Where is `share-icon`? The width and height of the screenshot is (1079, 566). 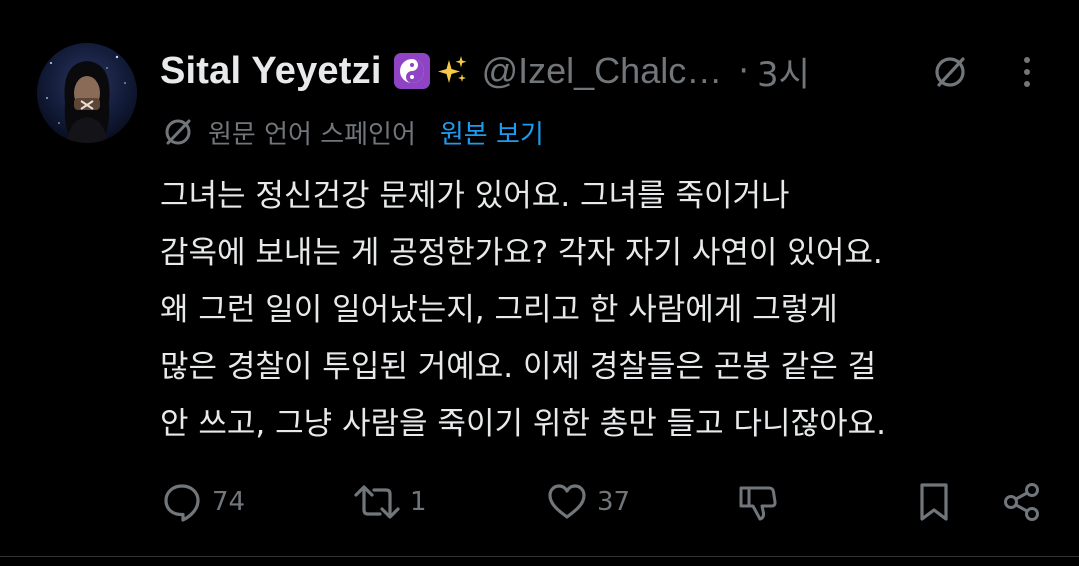 share-icon is located at coordinates (1021, 502).